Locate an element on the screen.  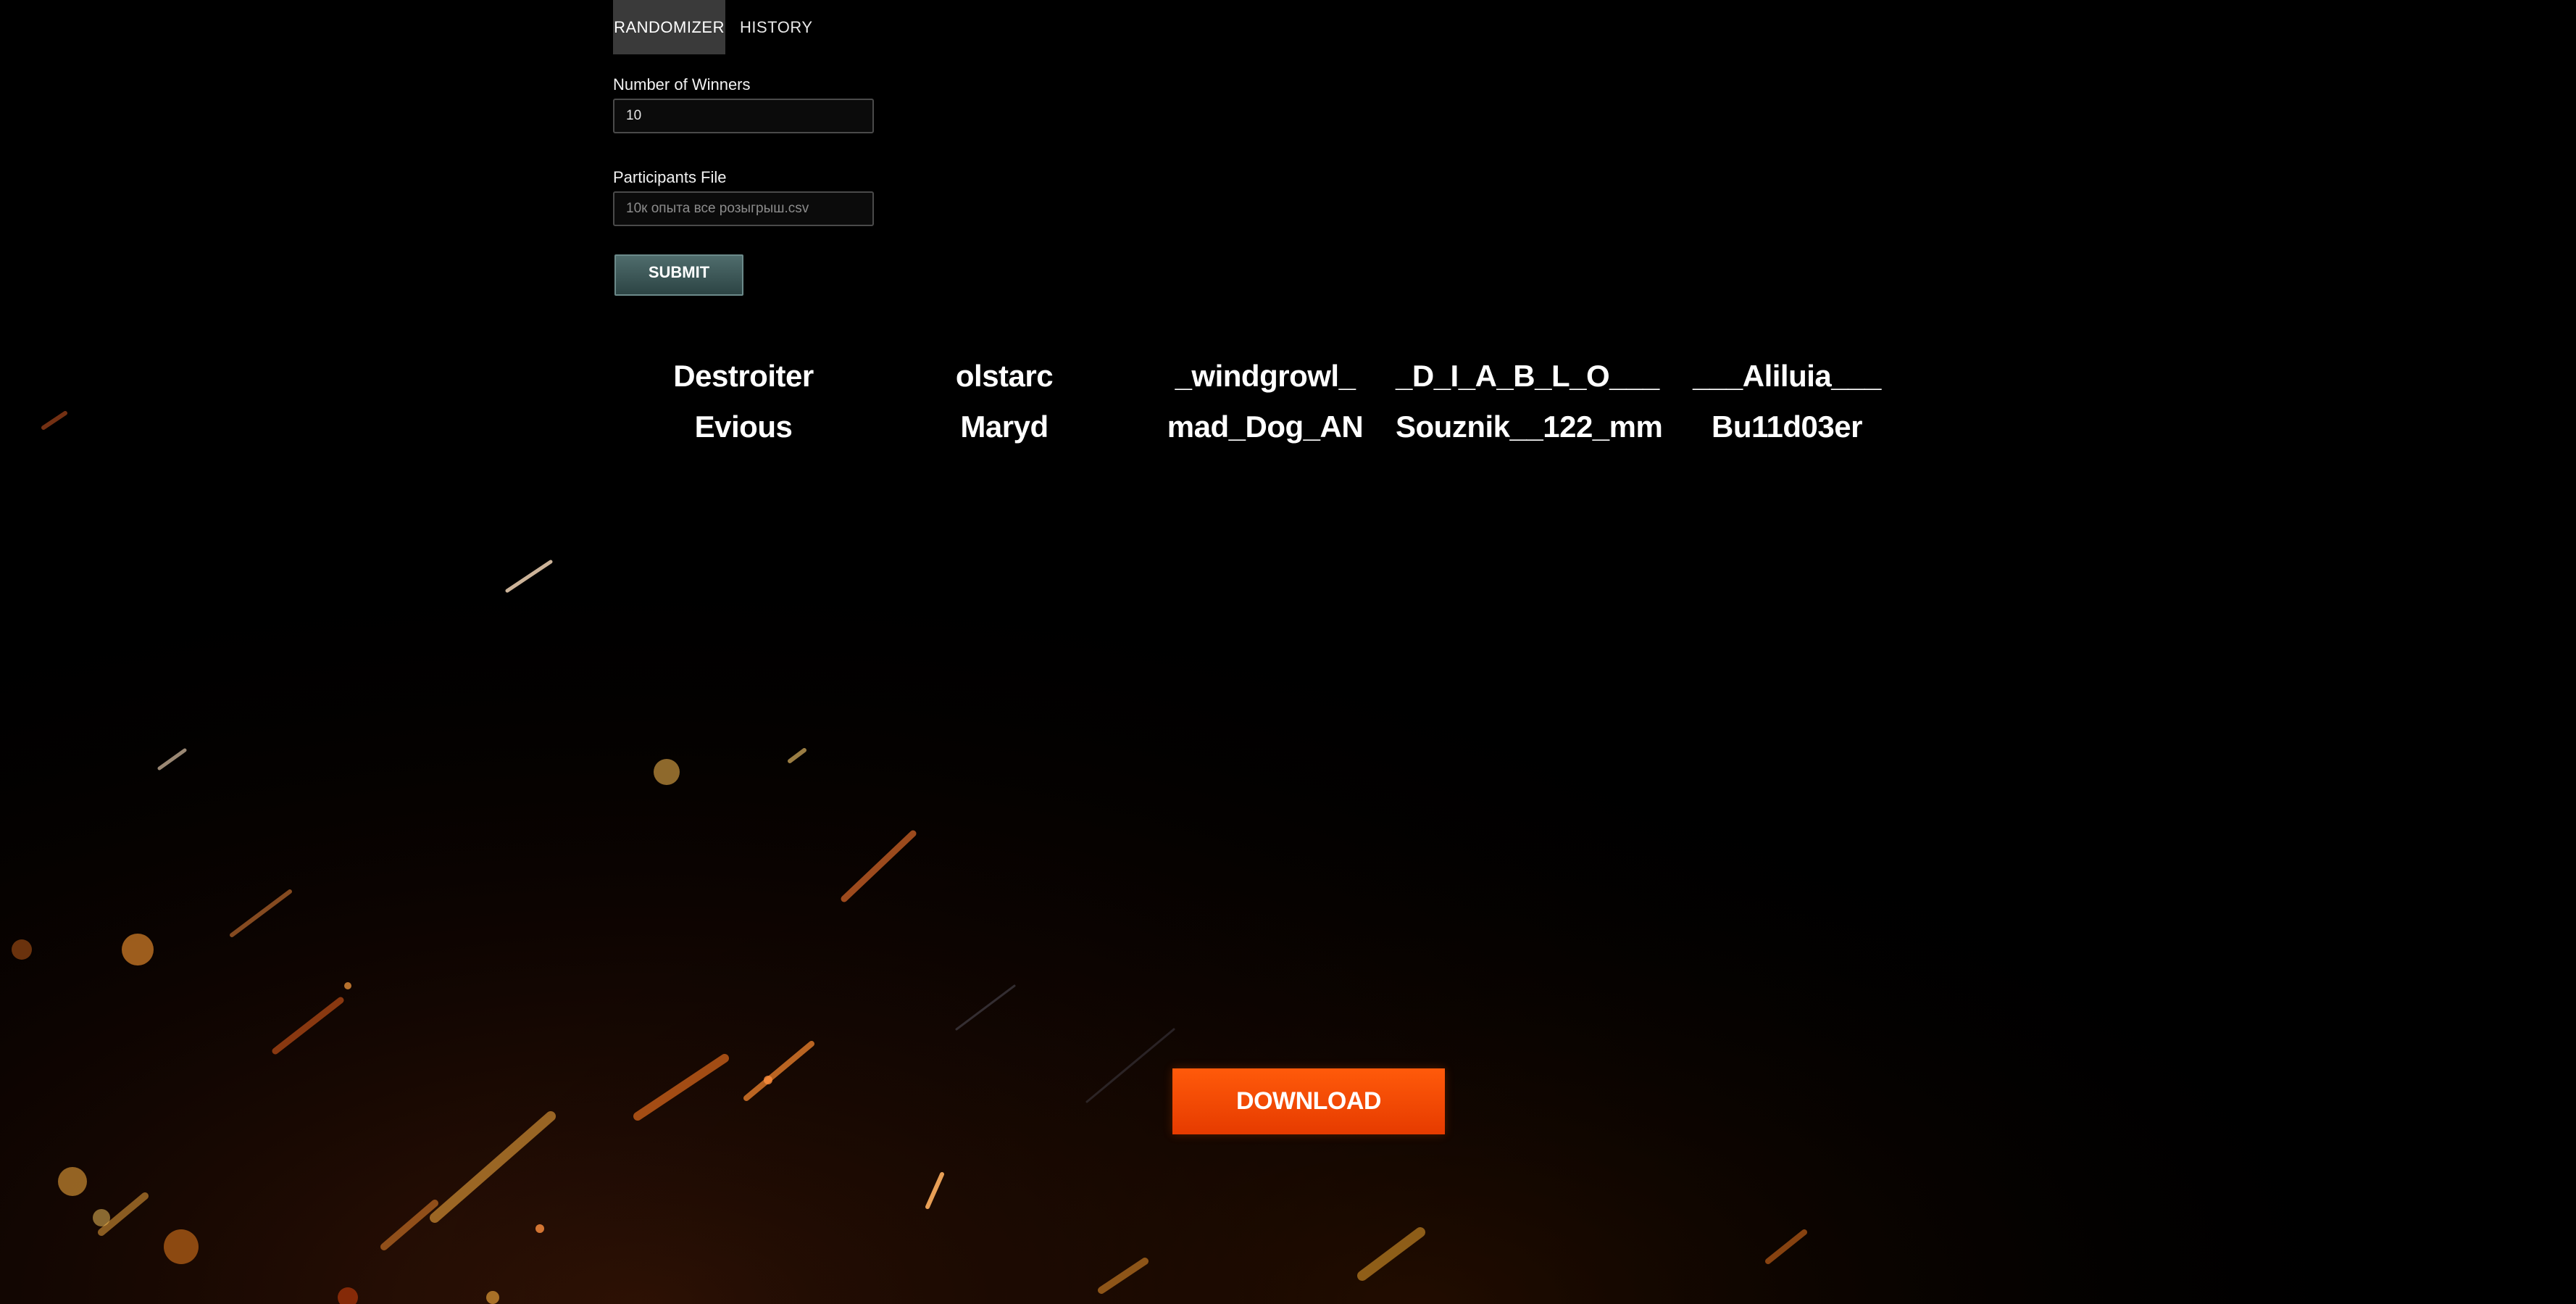
winner-name: Destroiter is located at coordinates (743, 376).